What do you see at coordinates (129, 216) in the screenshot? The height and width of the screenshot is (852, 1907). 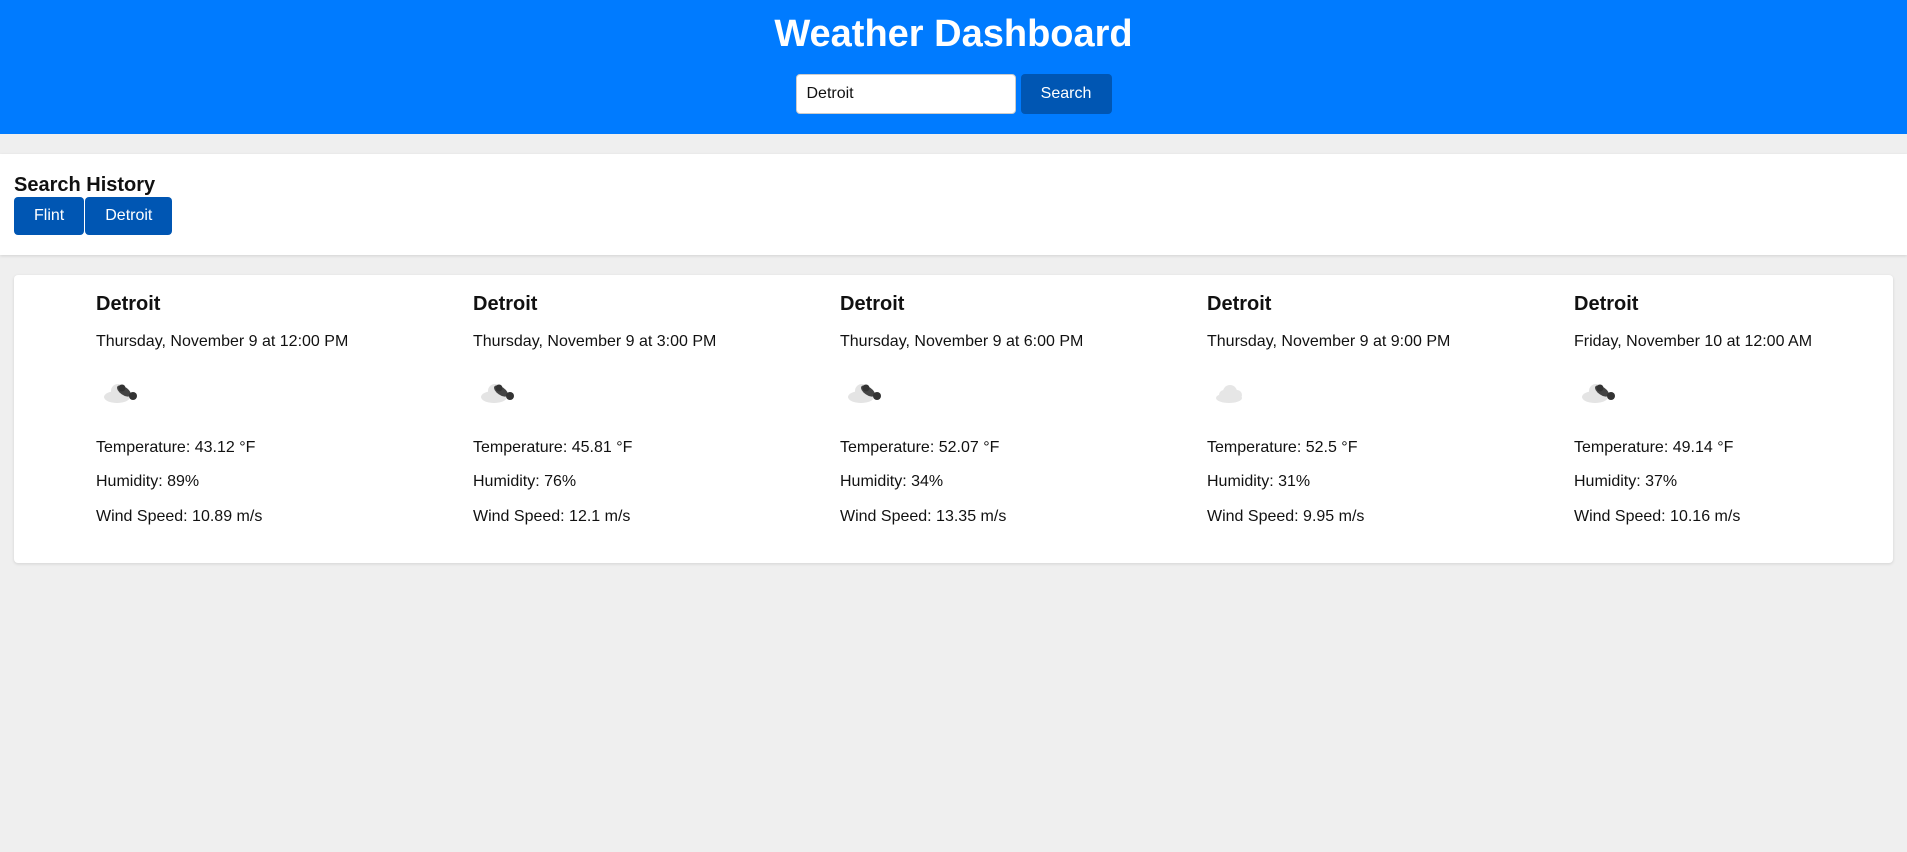 I see `history-item-detroit: Detroit` at bounding box center [129, 216].